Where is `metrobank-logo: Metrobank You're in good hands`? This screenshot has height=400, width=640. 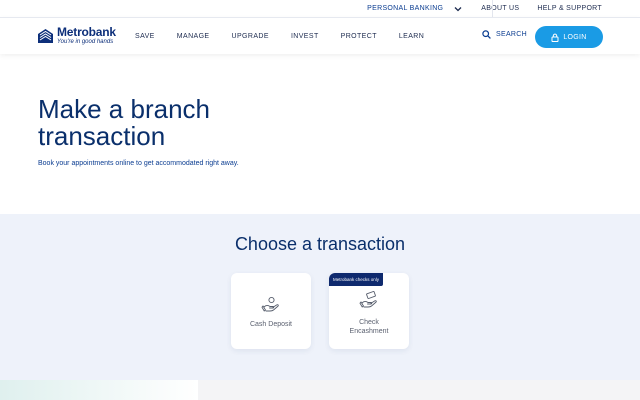 metrobank-logo: Metrobank You're in good hands is located at coordinates (76, 35).